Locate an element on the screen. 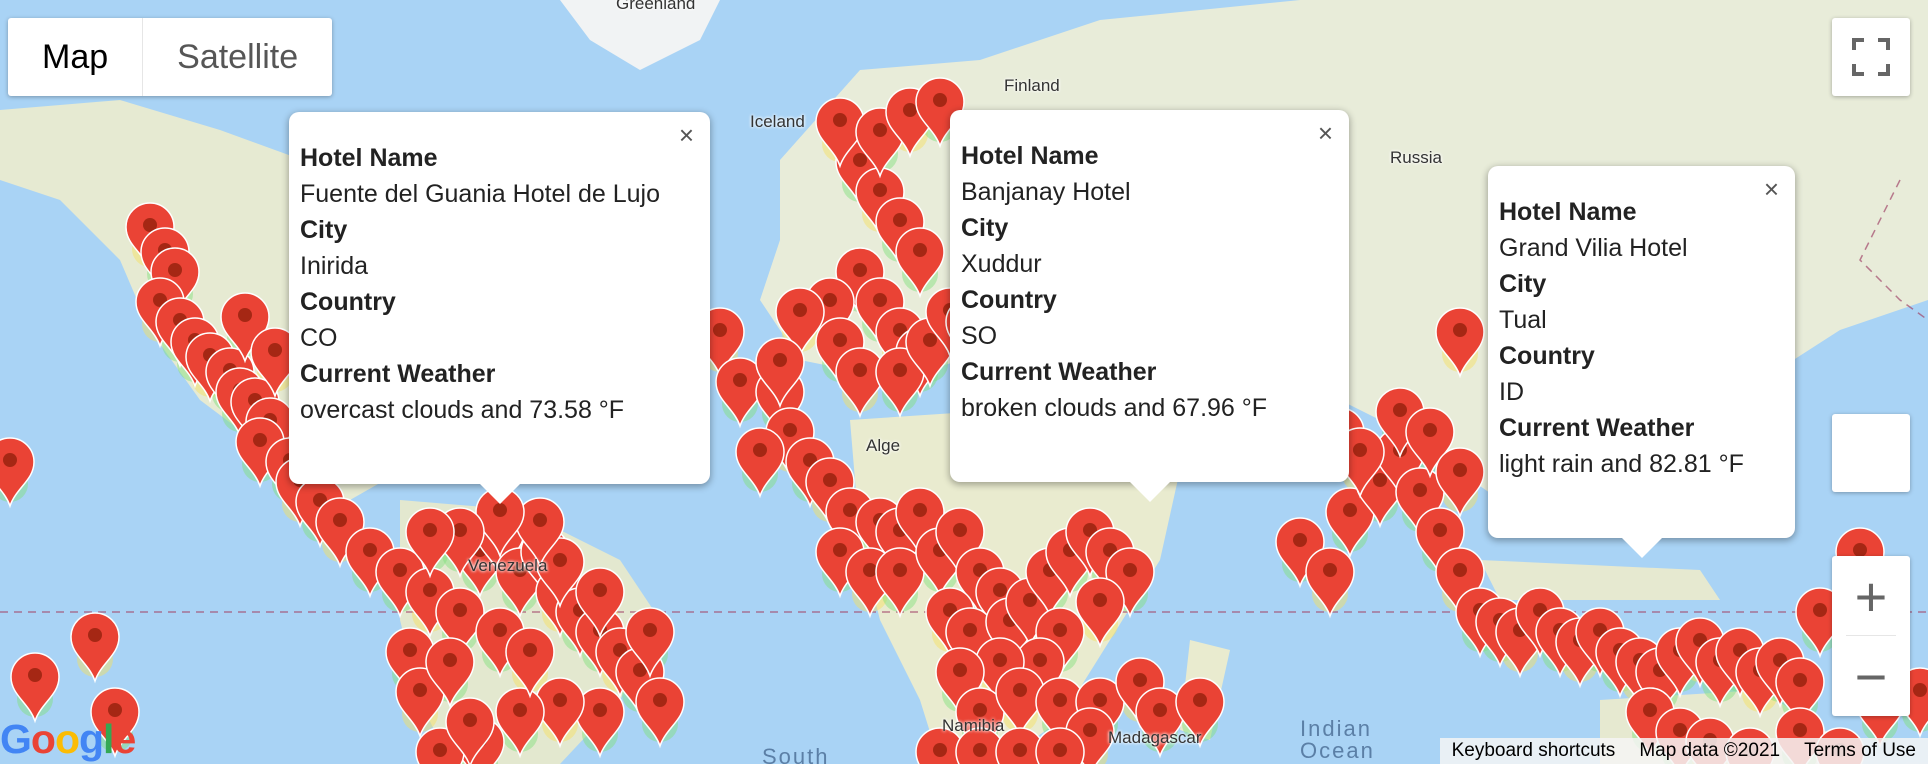  zoom-out-button: − is located at coordinates (1871, 676).